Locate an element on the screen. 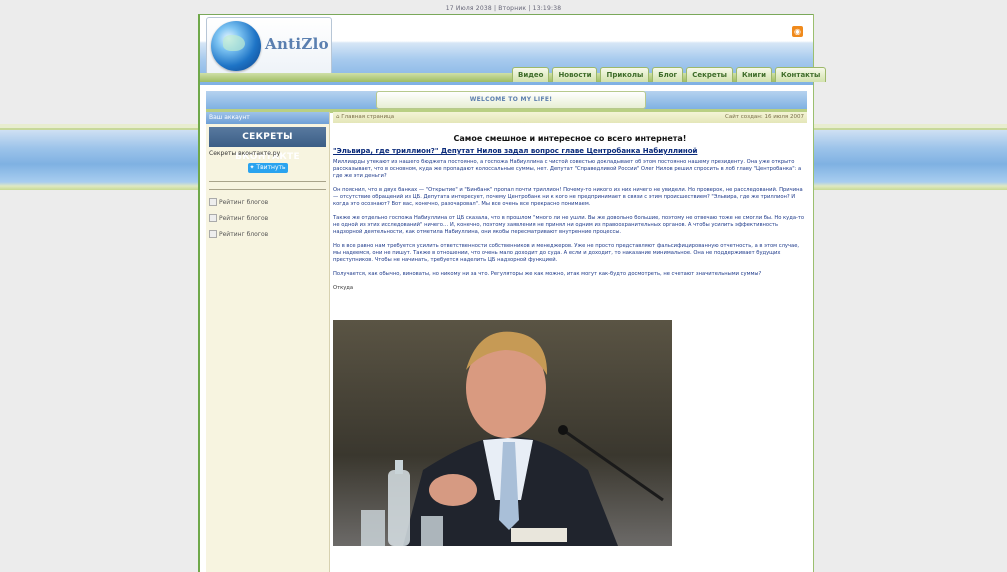 Image resolution: width=1007 pixels, height=572 pixels. nav-item-video: Видео is located at coordinates (531, 74).